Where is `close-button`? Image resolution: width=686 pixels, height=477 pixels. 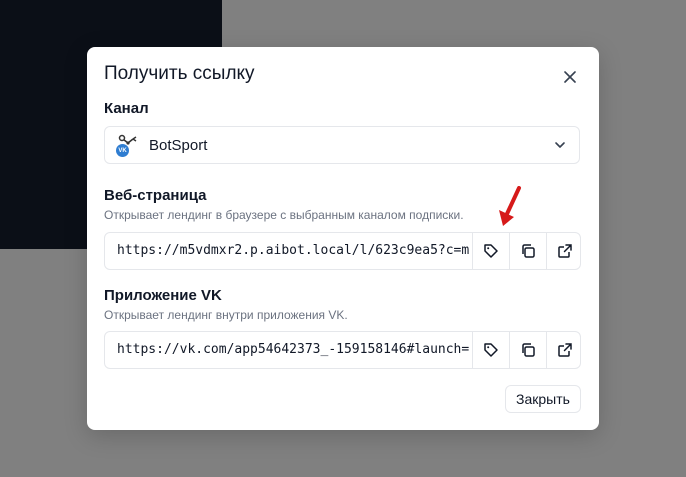 close-button is located at coordinates (570, 77).